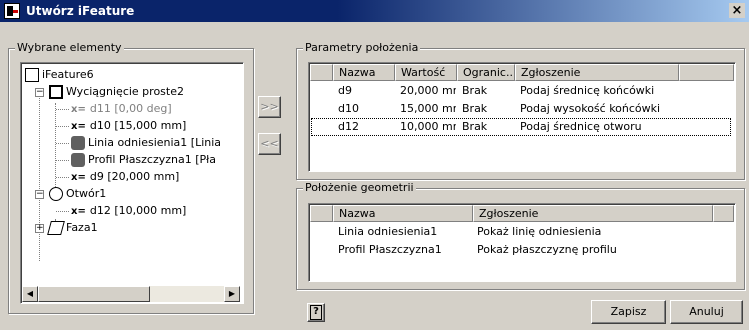 This screenshot has height=330, width=749. I want to click on row-focus-rectangle, so click(521, 127).